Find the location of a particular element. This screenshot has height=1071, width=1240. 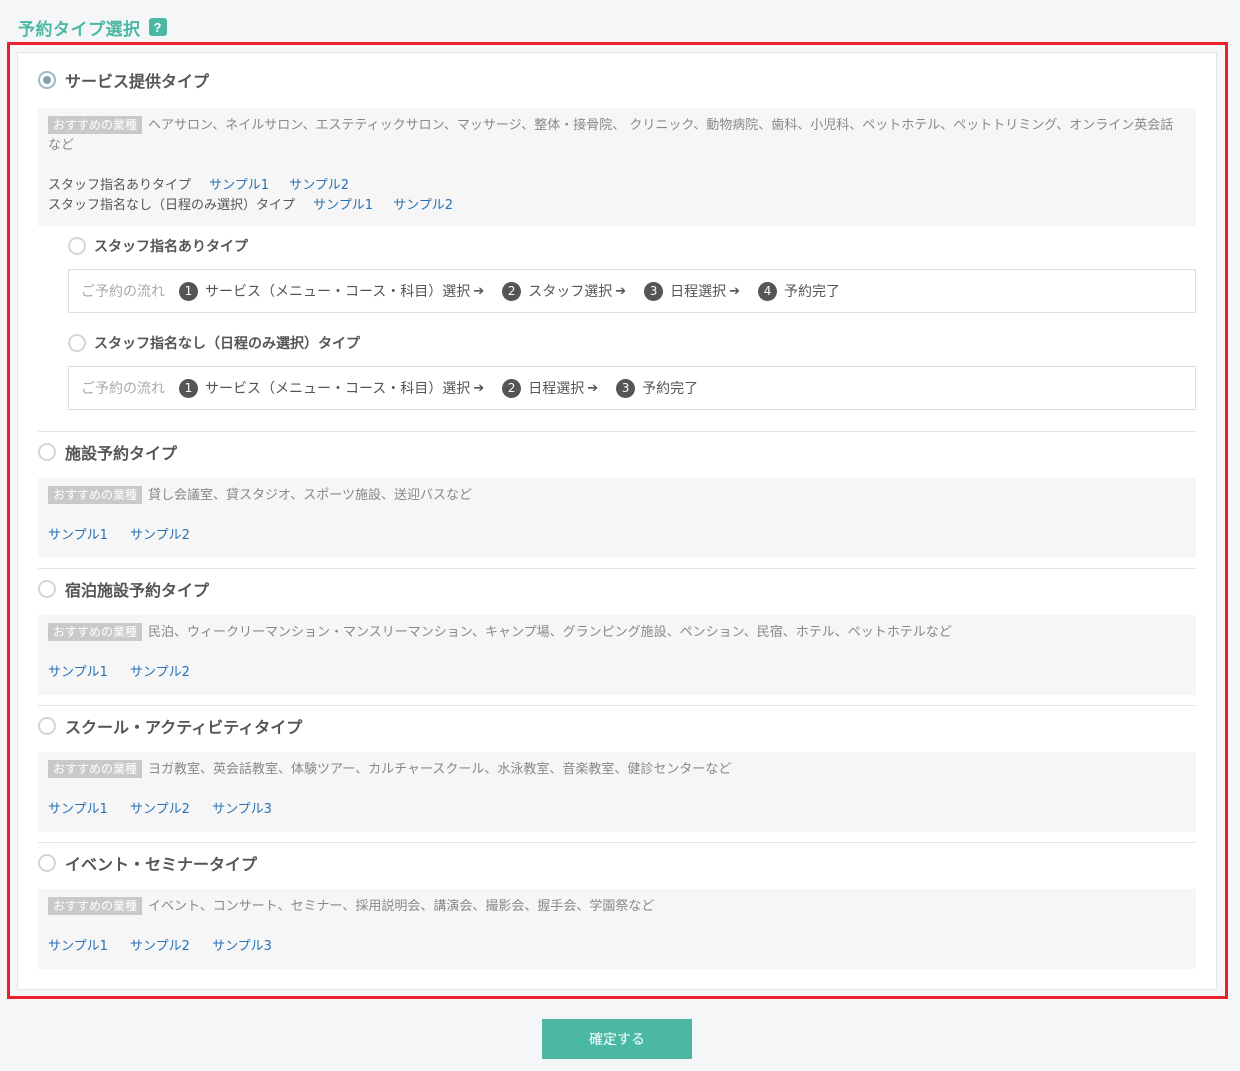

option-service-type: サービス提供タイプ is located at coordinates (123, 80).